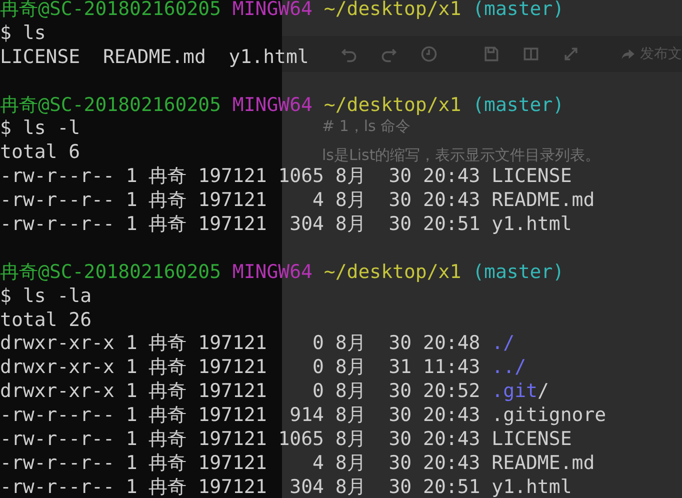  What do you see at coordinates (515, 391) in the screenshot?
I see `directory-name: .git` at bounding box center [515, 391].